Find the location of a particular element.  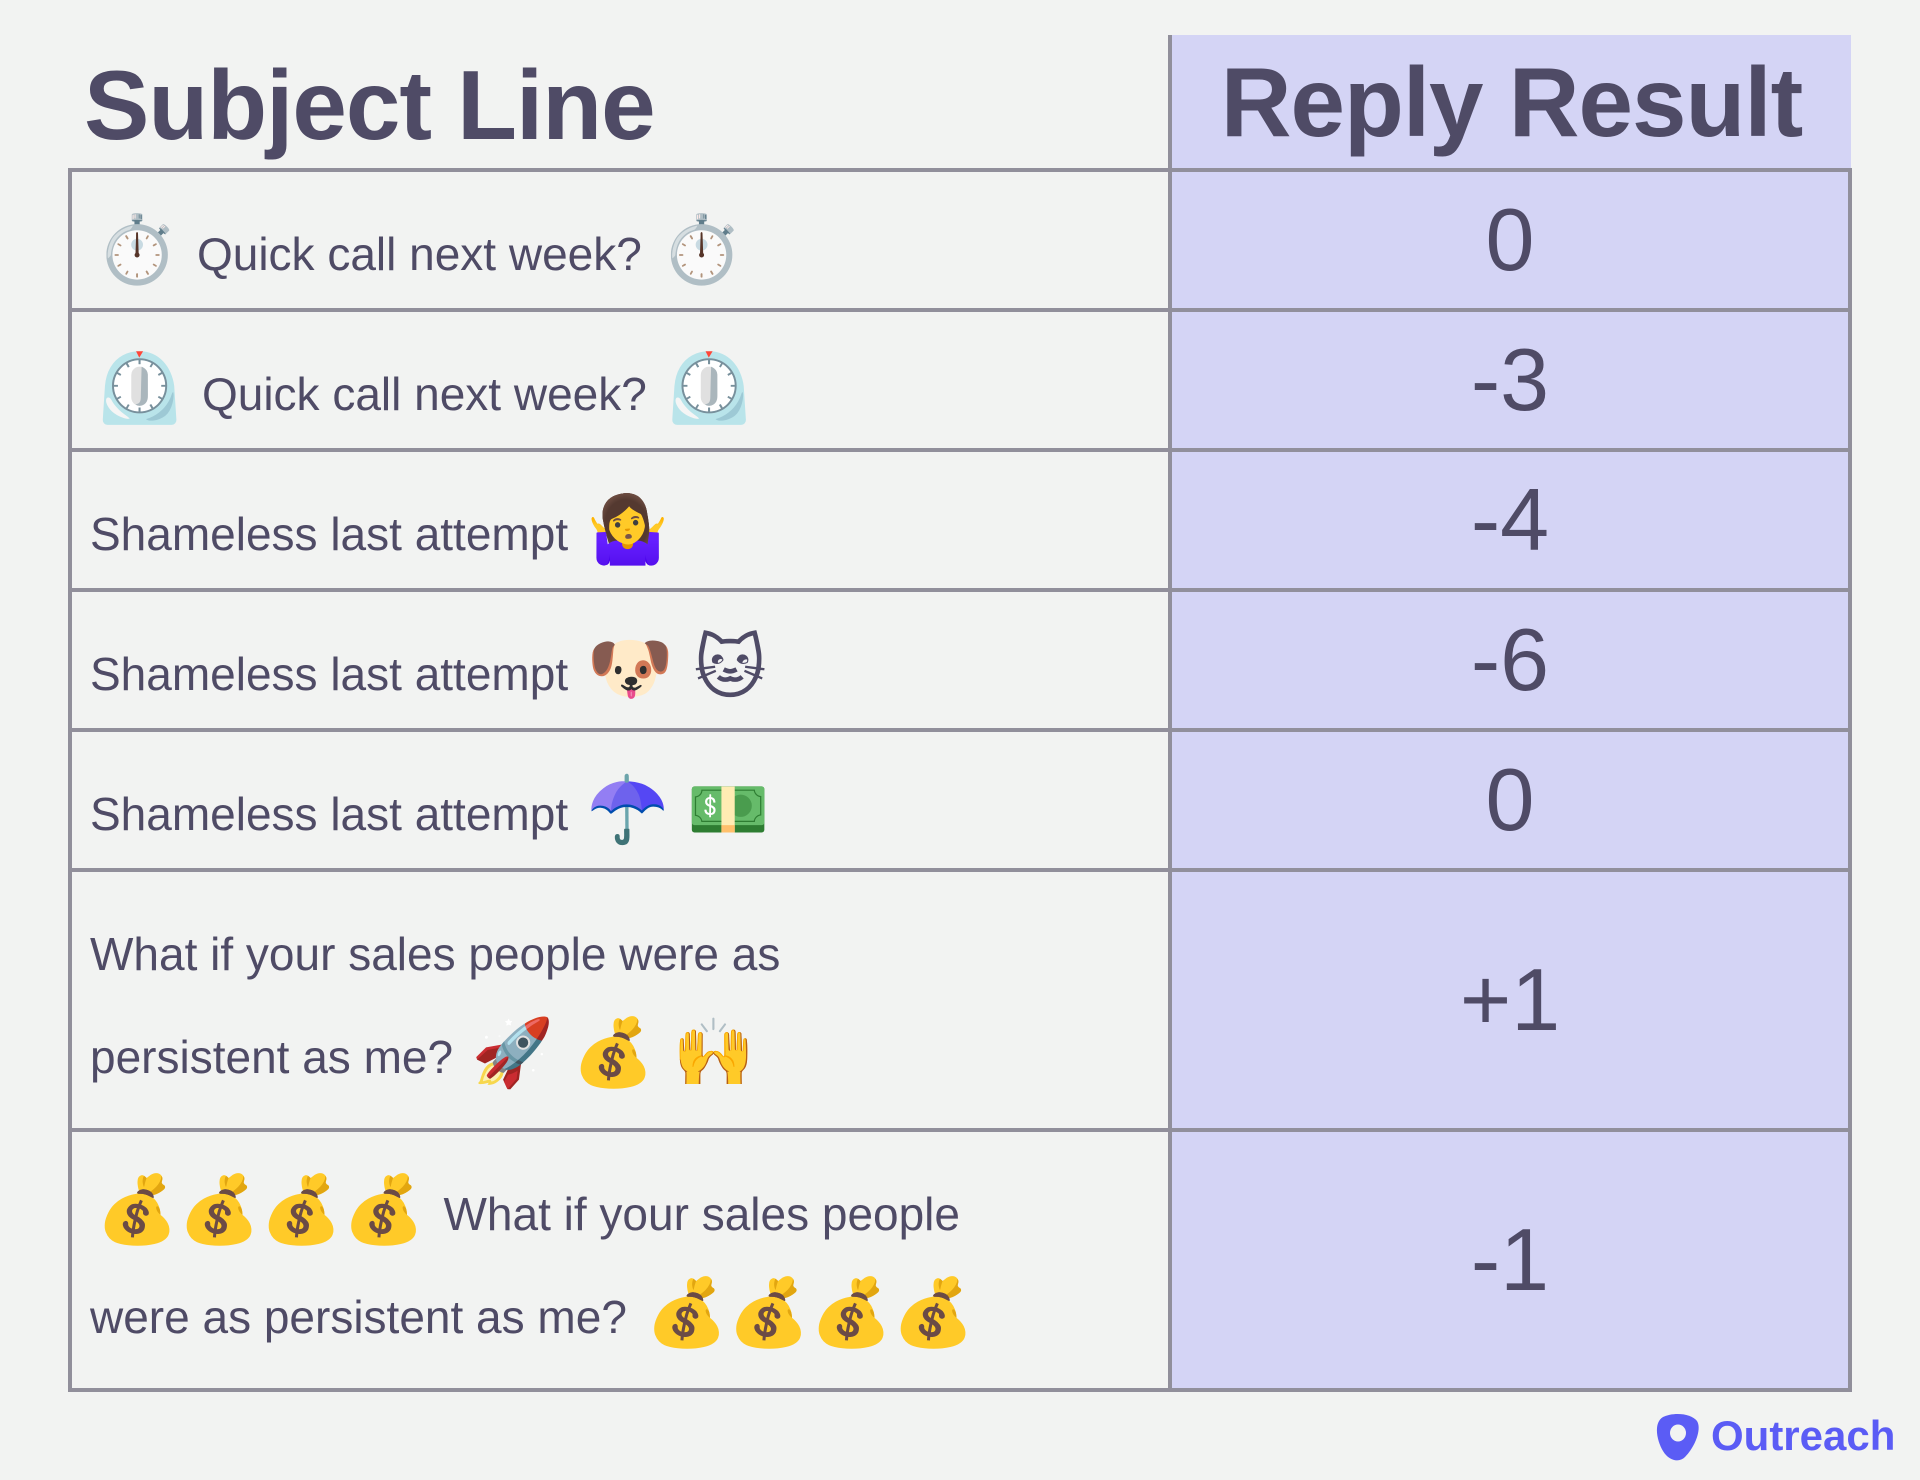

subject-text-wrap: Shameless last attempt ☂️ 💵 is located at coordinates (433, 811).